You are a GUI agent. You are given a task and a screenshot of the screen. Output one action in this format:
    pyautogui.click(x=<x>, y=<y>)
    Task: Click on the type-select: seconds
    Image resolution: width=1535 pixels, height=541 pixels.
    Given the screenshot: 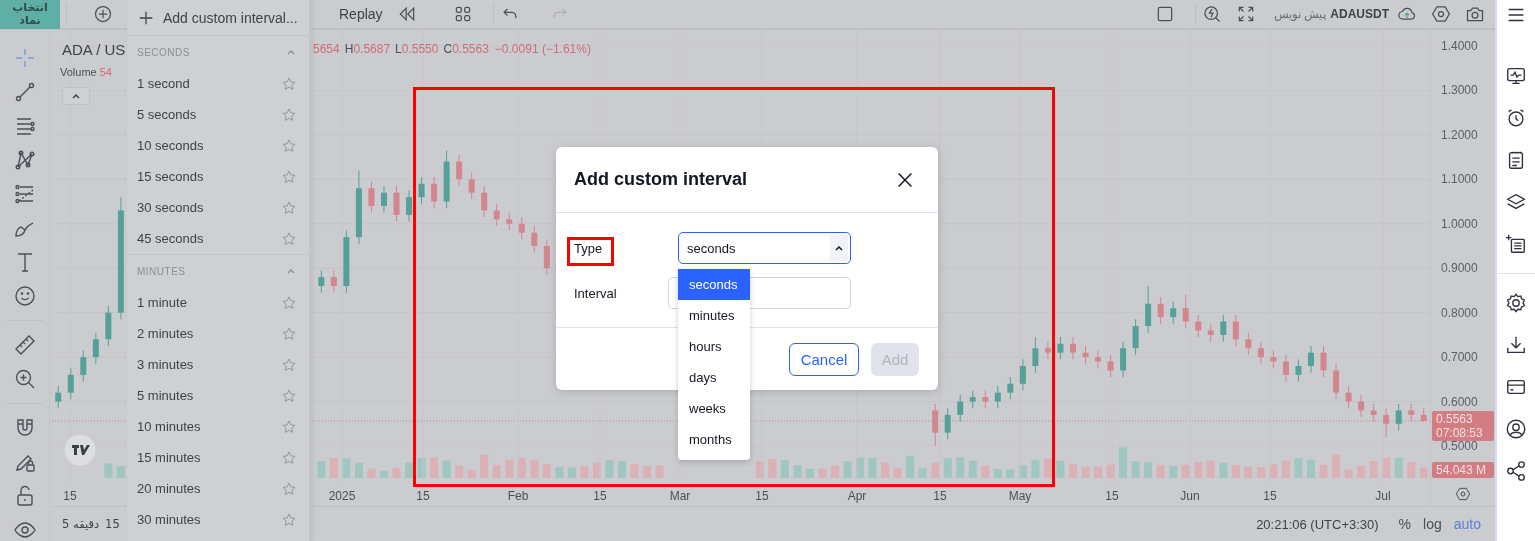 What is the action you would take?
    pyautogui.click(x=764, y=248)
    